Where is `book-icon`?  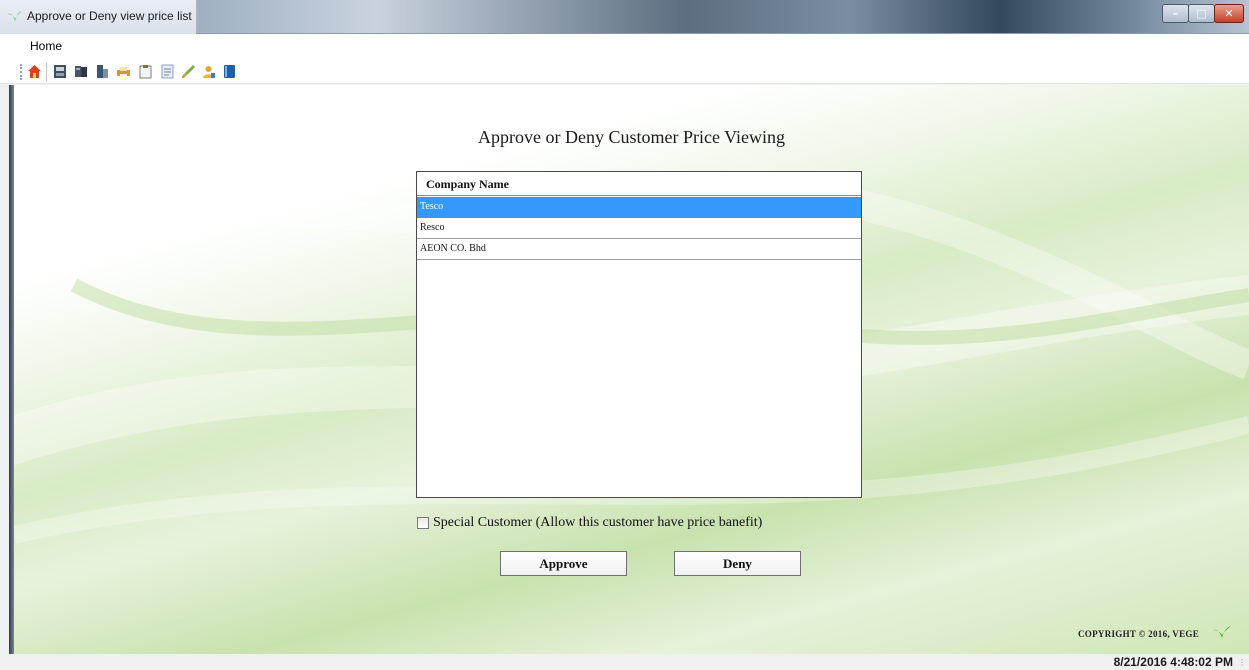
book-icon is located at coordinates (102, 71).